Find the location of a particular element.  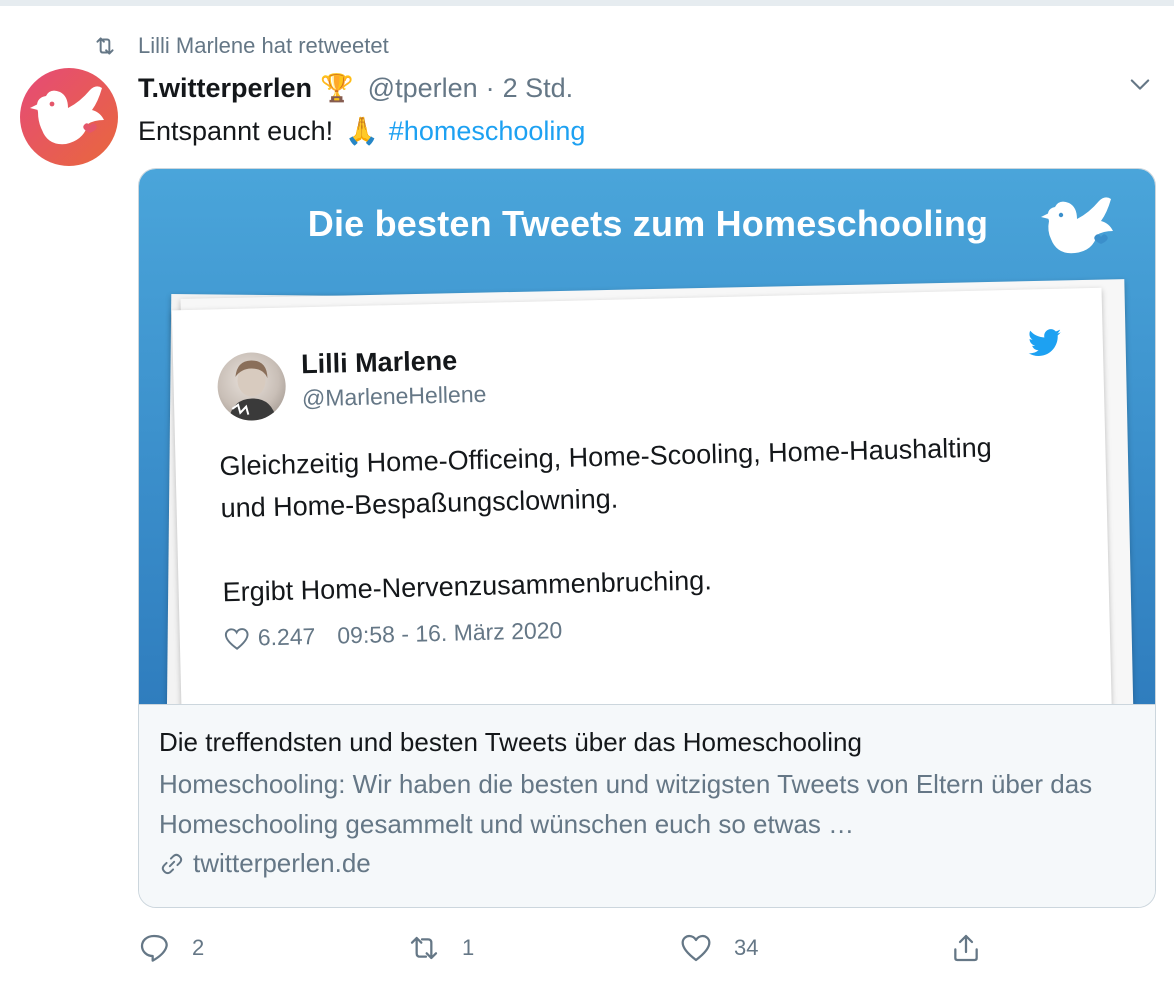

tweet-header: T.witterperlen 🏆 @tperlen · 2 Std. is located at coordinates (355, 88).